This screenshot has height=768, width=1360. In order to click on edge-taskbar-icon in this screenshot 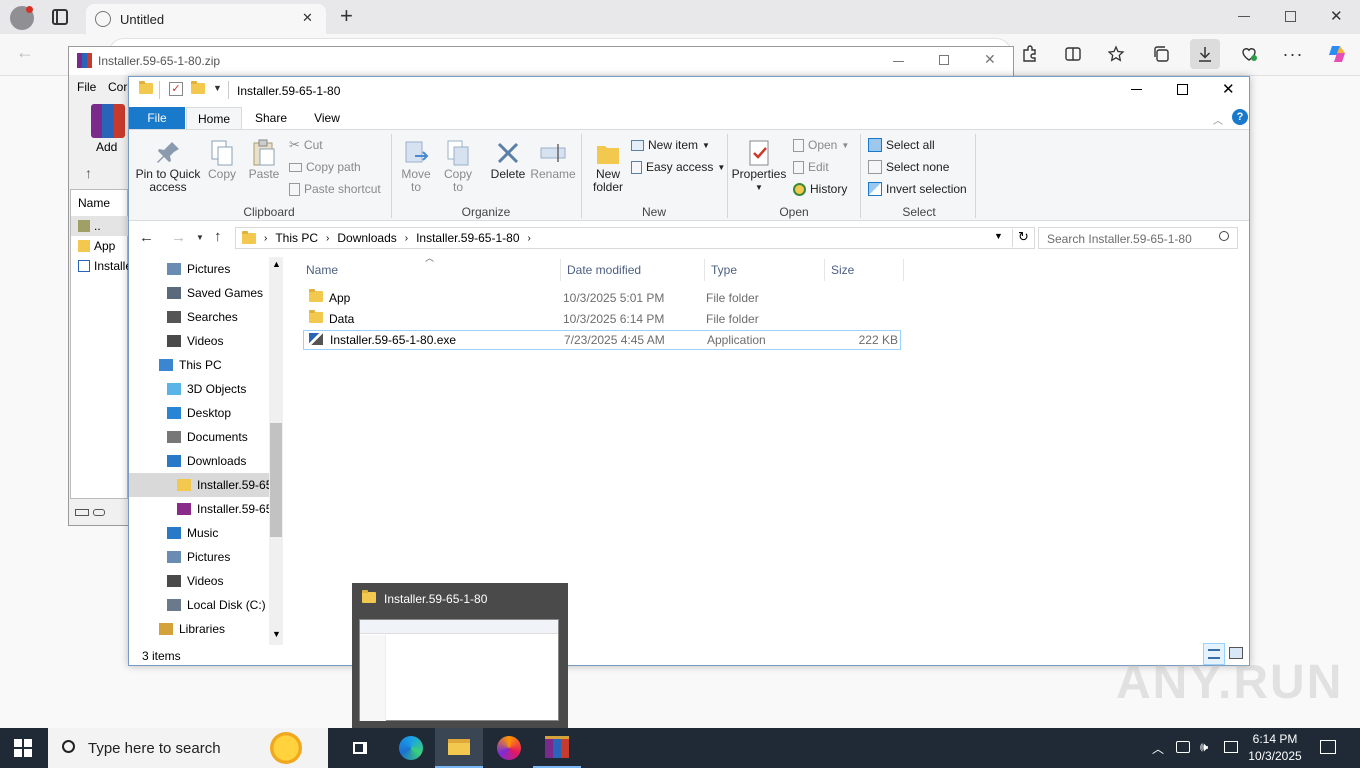, I will do `click(411, 748)`.